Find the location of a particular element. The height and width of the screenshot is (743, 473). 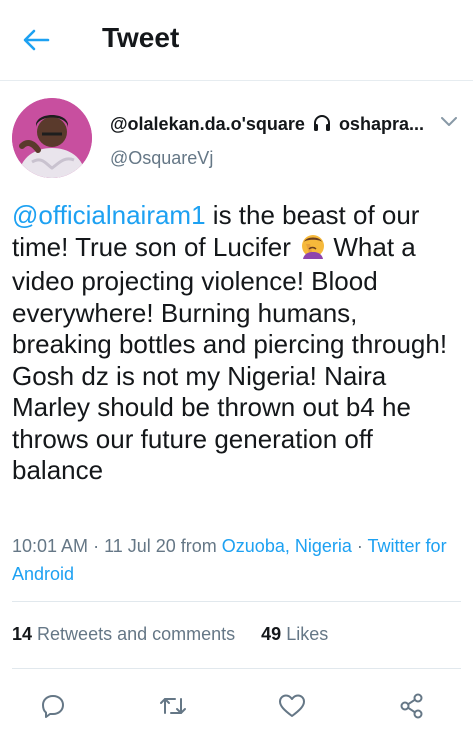

face-palm-emoji-icon is located at coordinates (313, 250).